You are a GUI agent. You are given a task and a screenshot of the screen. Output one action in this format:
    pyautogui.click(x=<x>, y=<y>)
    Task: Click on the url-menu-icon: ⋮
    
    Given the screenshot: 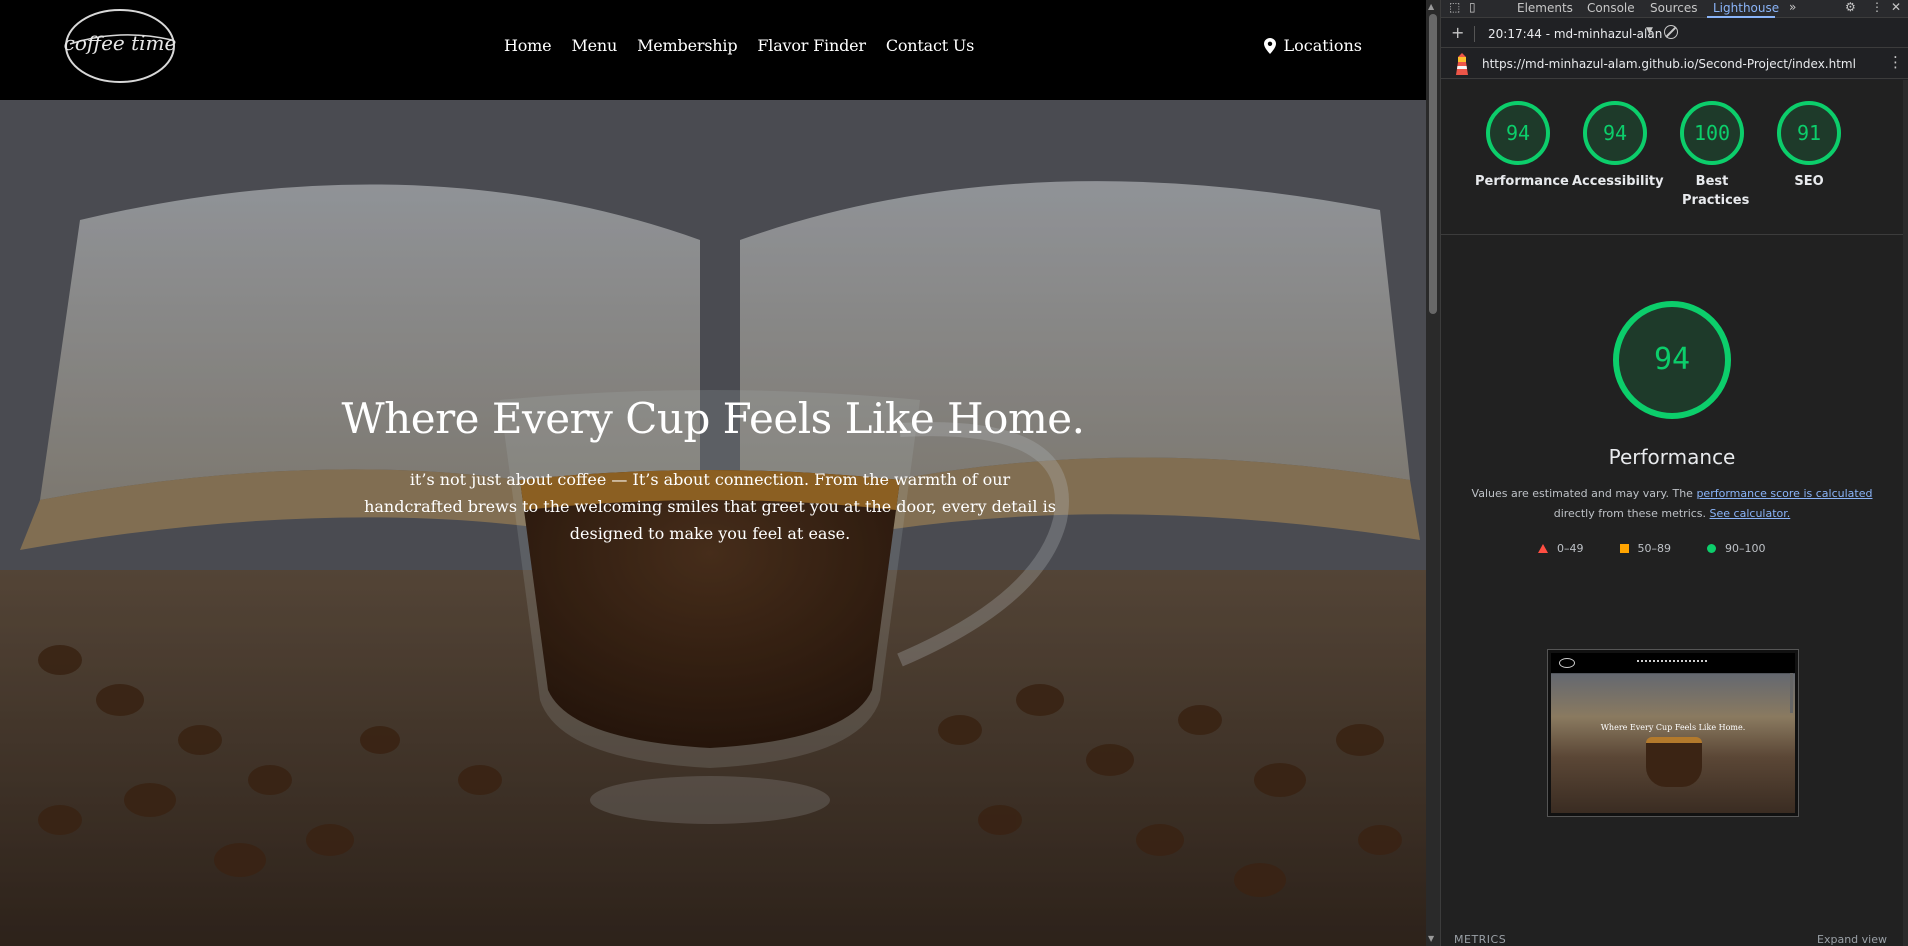 What is the action you would take?
    pyautogui.click(x=1895, y=62)
    